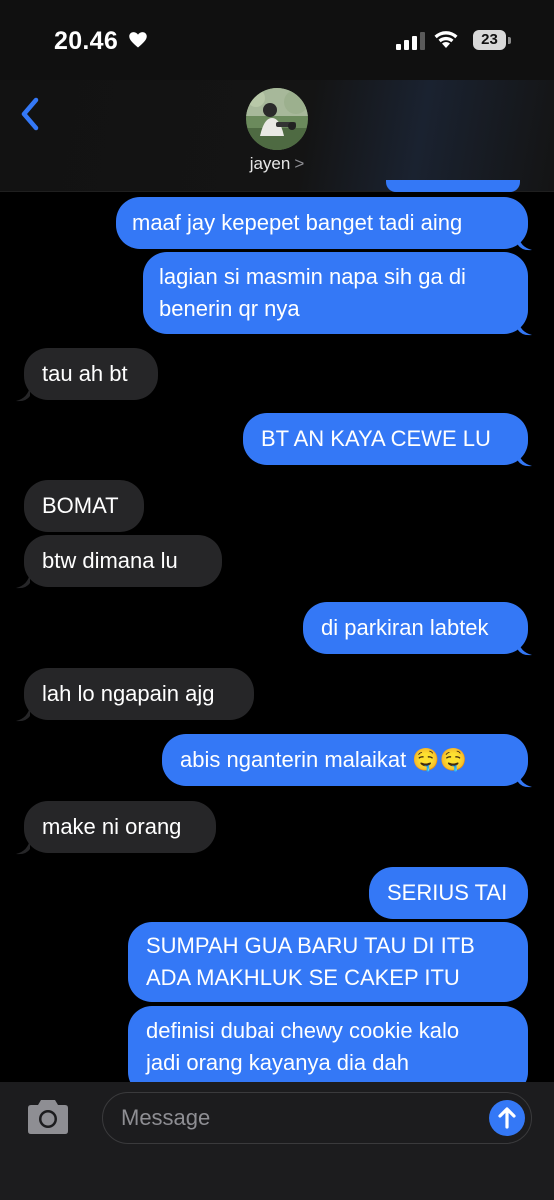 The width and height of the screenshot is (554, 1200). Describe the element at coordinates (85, 373) in the screenshot. I see `message-text: tau ah bt` at that location.